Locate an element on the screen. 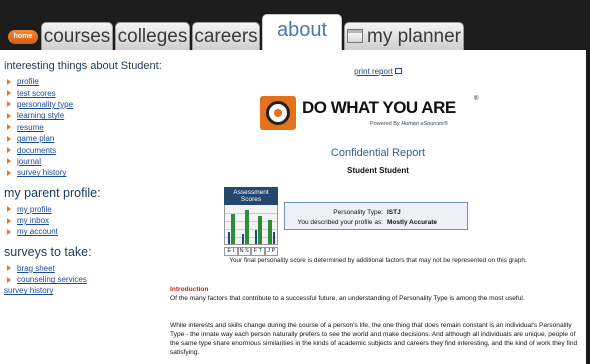 This screenshot has width=590, height=364. print-report-link: print report is located at coordinates (373, 71).